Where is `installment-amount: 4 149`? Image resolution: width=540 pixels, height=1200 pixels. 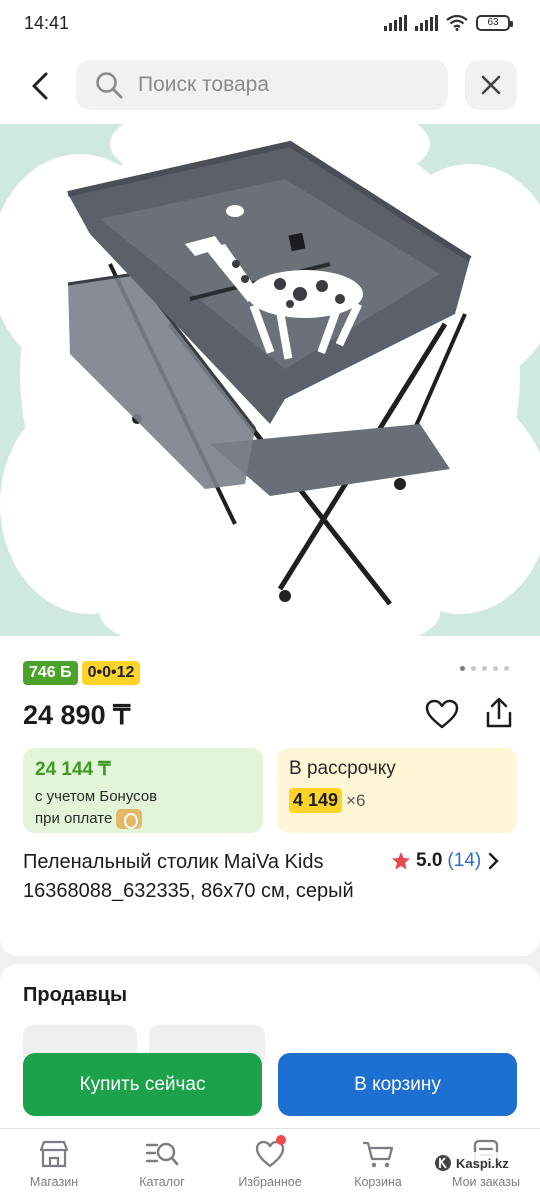 installment-amount: 4 149 is located at coordinates (316, 800).